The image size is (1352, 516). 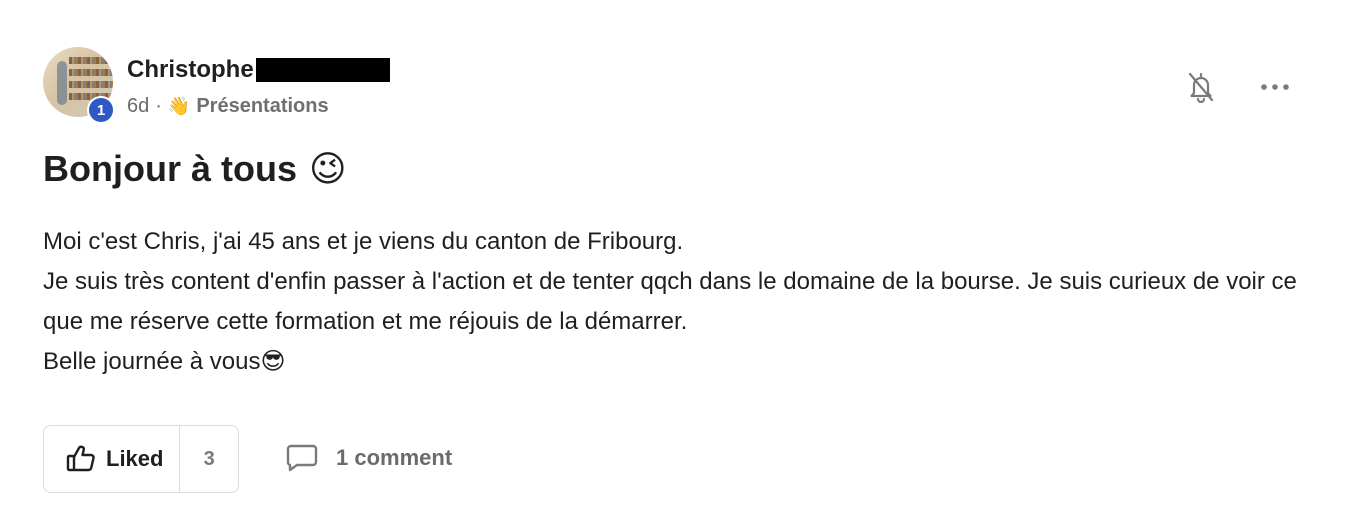 What do you see at coordinates (80, 458) in the screenshot?
I see `thumbs-up-icon` at bounding box center [80, 458].